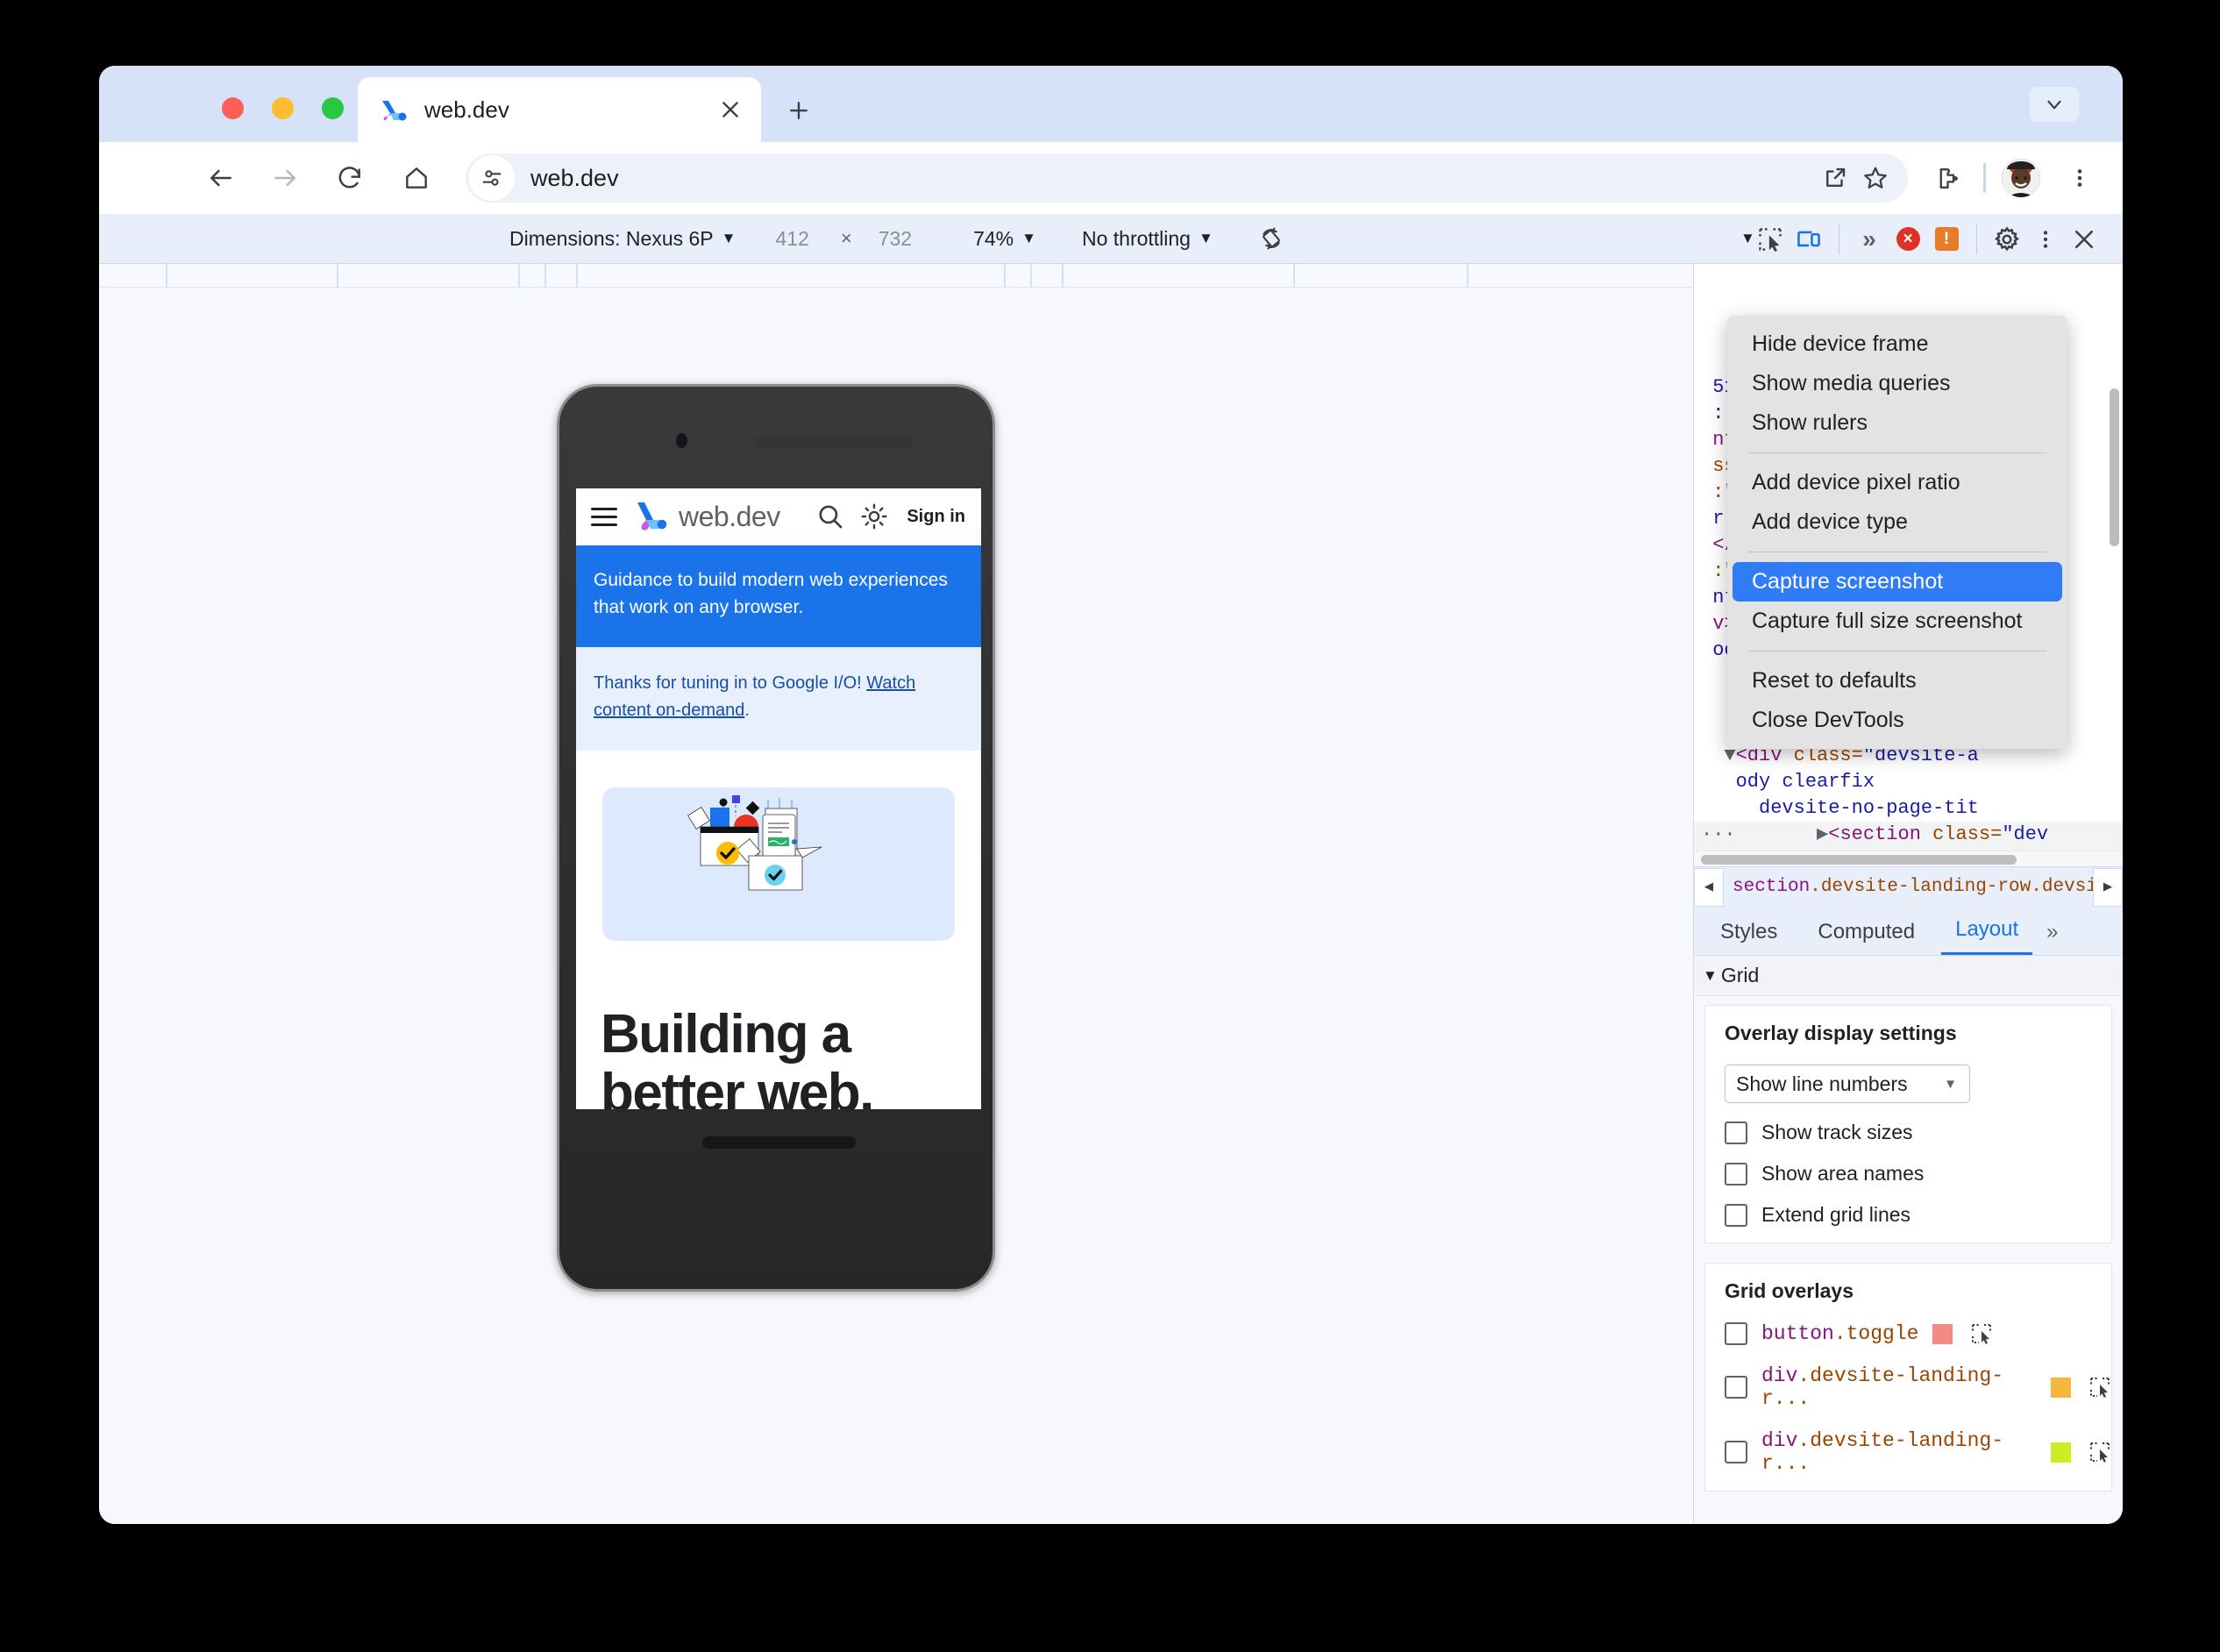  Describe the element at coordinates (1918, 1174) in the screenshot. I see `checkbox-show-area-names: Show area names` at that location.